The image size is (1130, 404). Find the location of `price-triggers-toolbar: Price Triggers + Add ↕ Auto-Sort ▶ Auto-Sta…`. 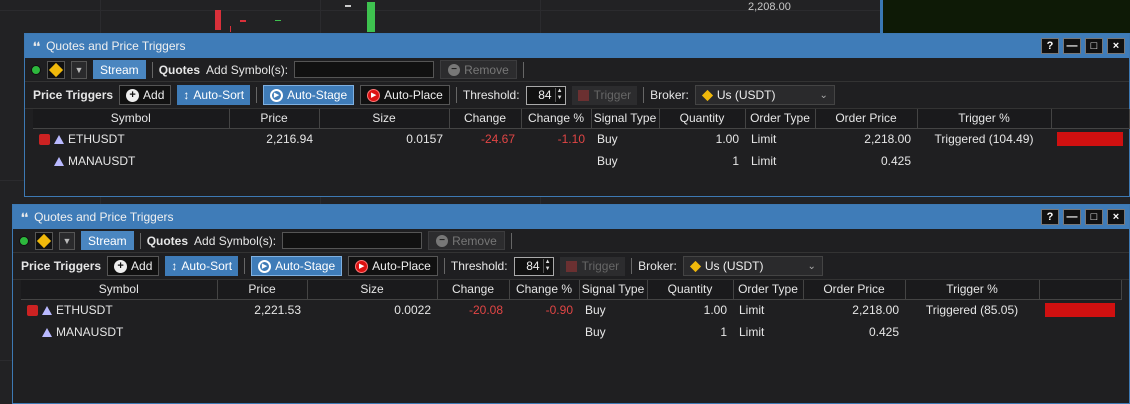

price-triggers-toolbar: Price Triggers + Add ↕ Auto-Sort ▶ Auto-Sta… is located at coordinates (577, 95).